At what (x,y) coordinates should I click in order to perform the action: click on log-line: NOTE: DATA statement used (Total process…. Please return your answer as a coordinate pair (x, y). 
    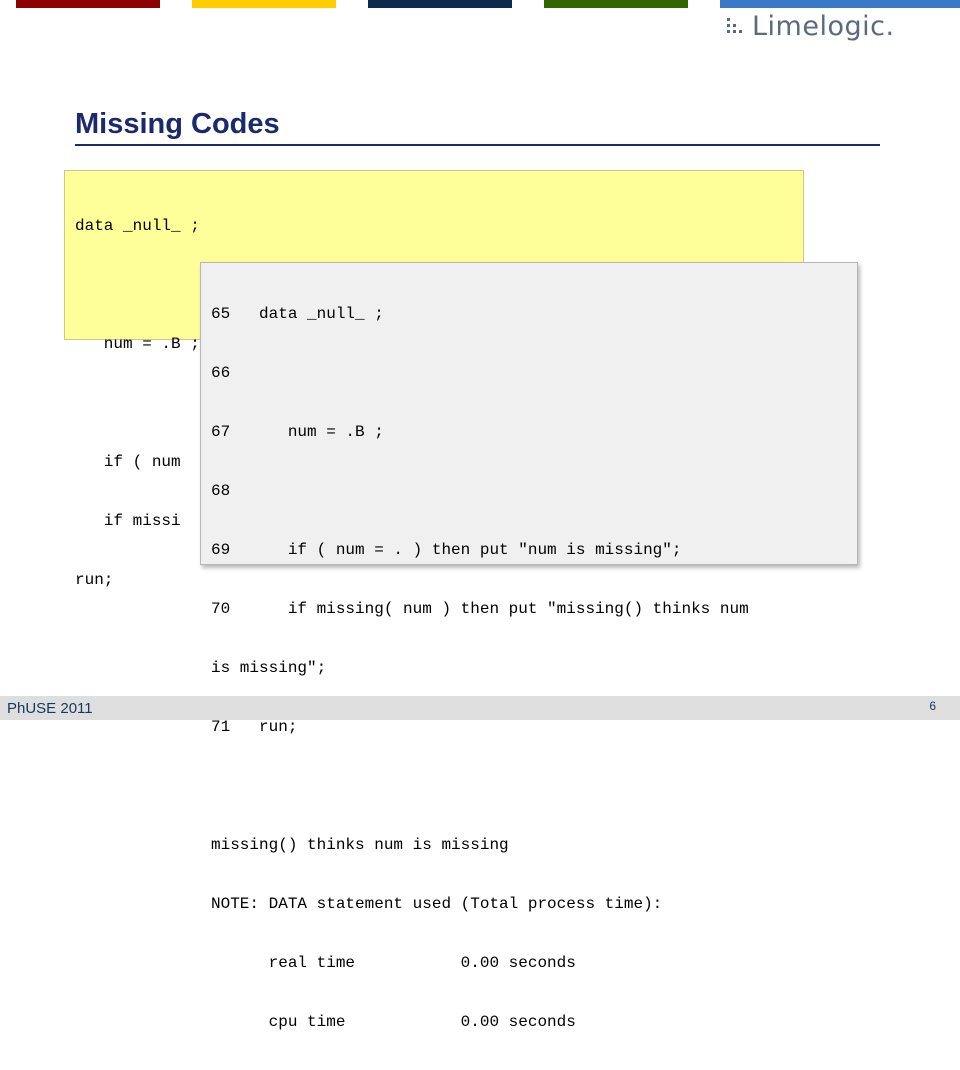
    Looking at the image, I should click on (437, 904).